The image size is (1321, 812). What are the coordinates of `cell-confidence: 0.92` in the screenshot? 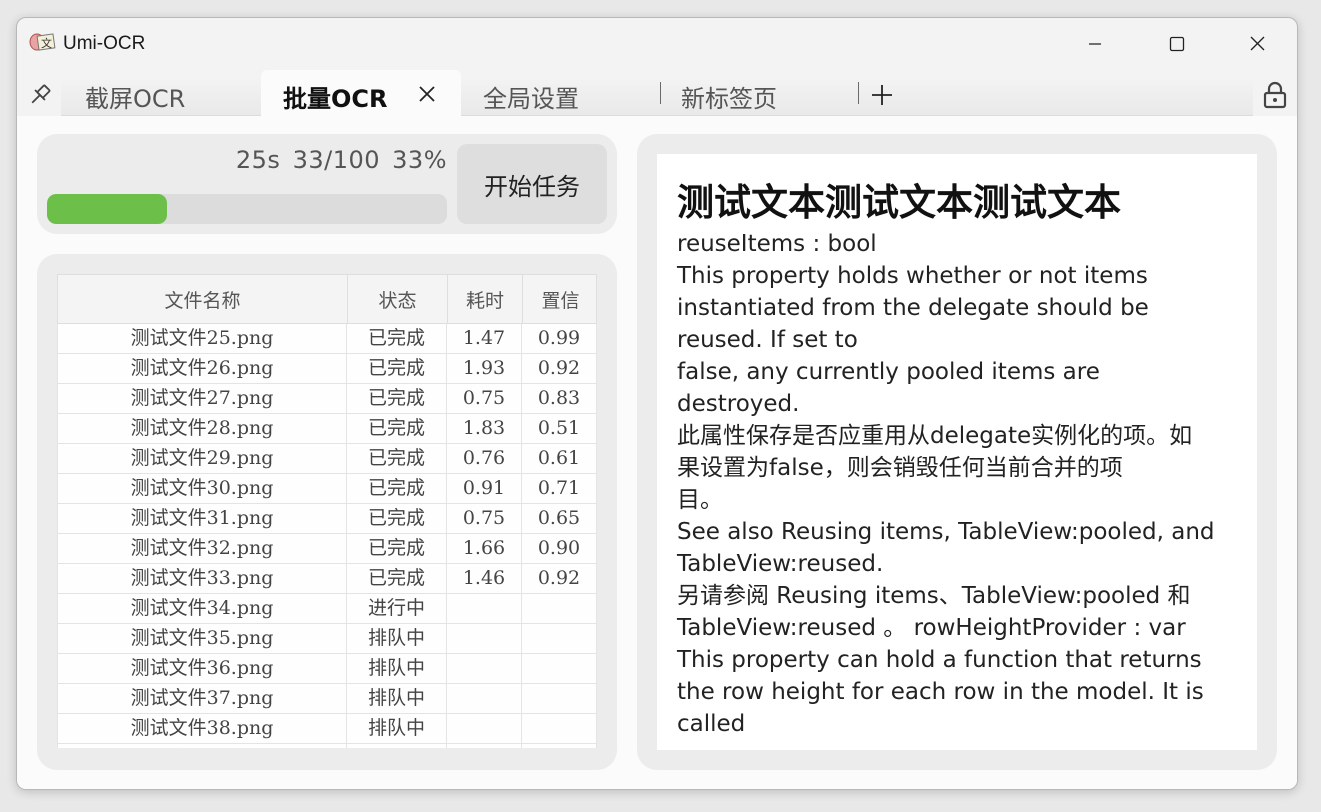 It's located at (559, 369).